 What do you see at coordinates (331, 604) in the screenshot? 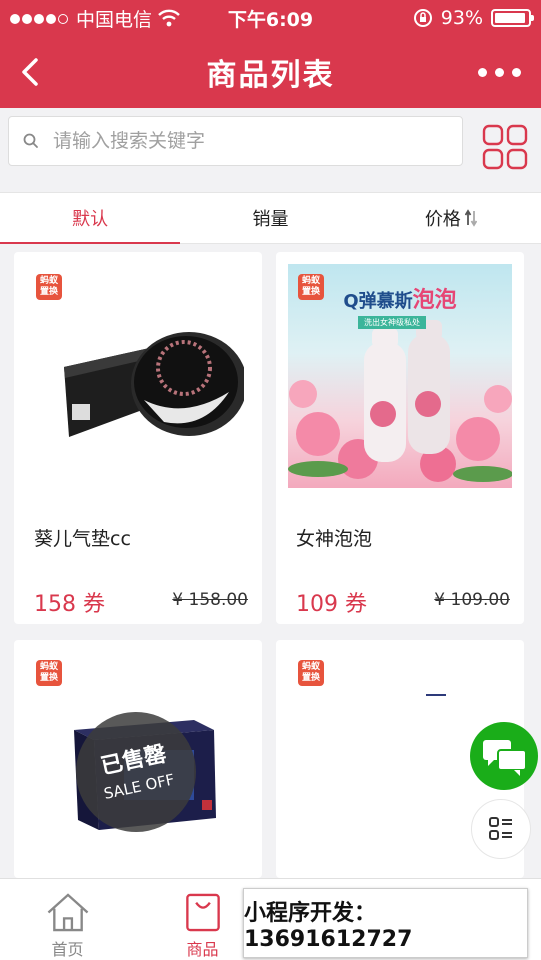
I see `product-price: 109 券` at bounding box center [331, 604].